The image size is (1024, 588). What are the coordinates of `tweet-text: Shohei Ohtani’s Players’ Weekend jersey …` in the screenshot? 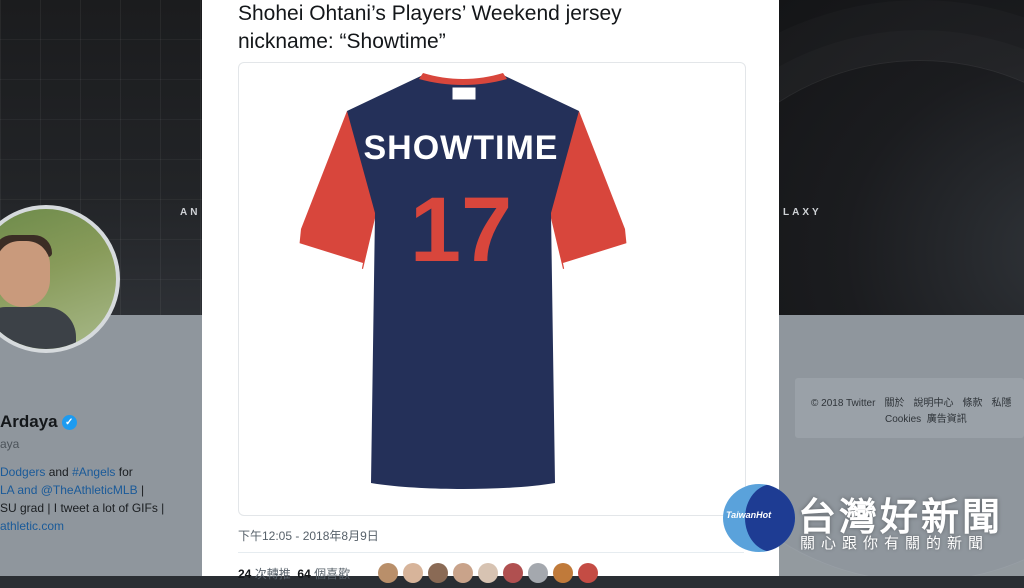 It's located at (498, 28).